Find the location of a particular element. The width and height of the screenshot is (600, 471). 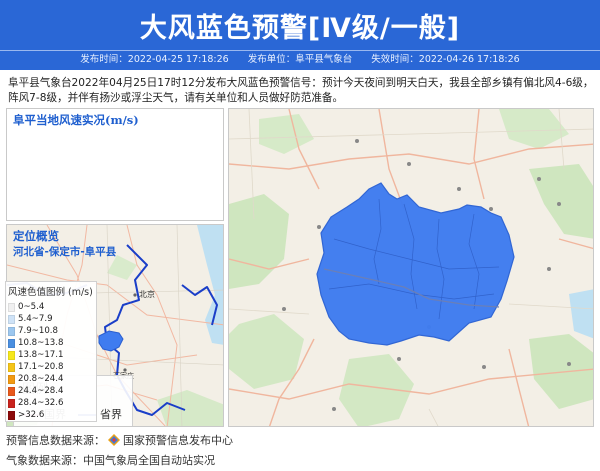

weather-data-source: 气象数据来源：中国气象局全国自动站实况 is located at coordinates (110, 460).